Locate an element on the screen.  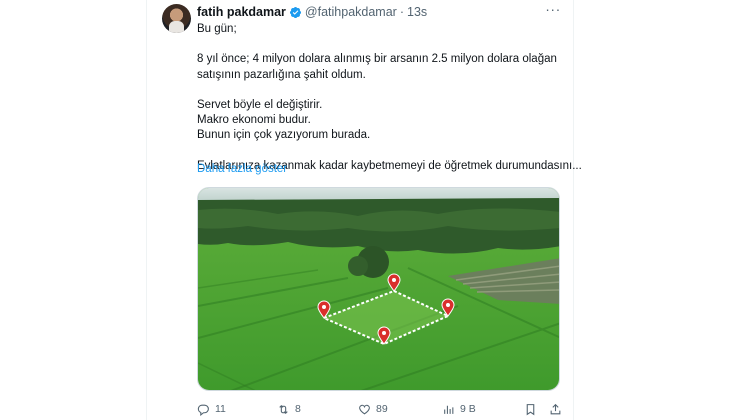
reply-count: 11 is located at coordinates (220, 409).